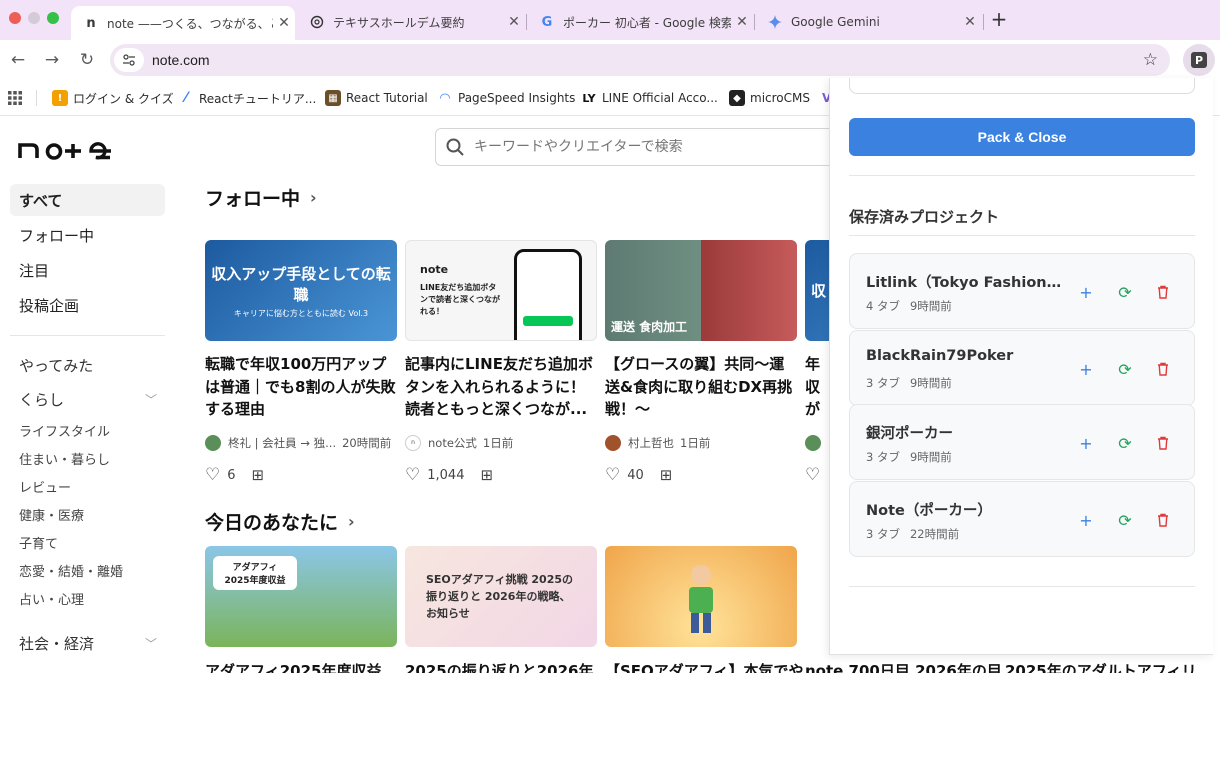 The width and height of the screenshot is (1220, 763). Describe the element at coordinates (1150, 60) in the screenshot. I see `bookmark-star-icon: ☆` at that location.